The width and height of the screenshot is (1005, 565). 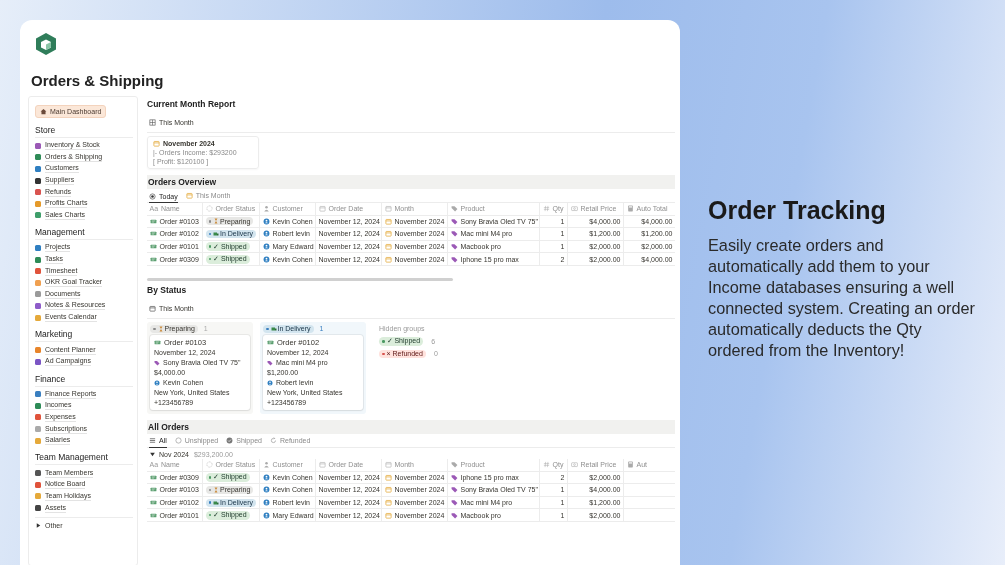 I want to click on section-heading: Finance, so click(x=84, y=380).